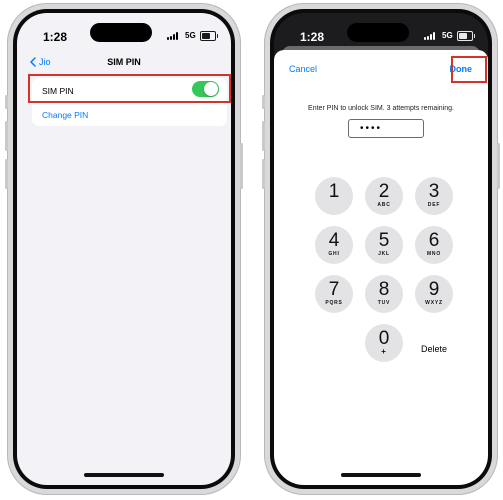 The height and width of the screenshot is (500, 503). I want to click on keypad-key-5: 5 JKL, so click(384, 245).